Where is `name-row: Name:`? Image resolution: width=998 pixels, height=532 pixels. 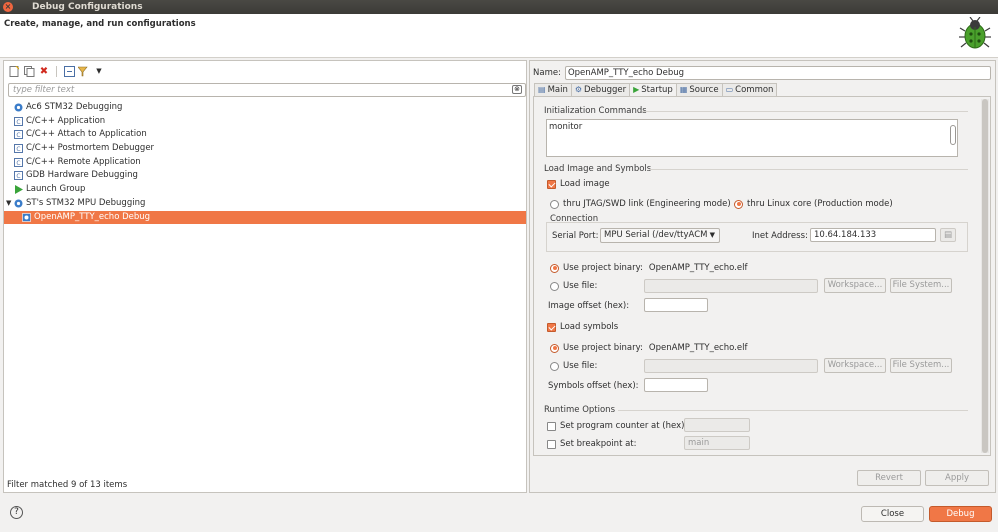
name-row: Name: is located at coordinates (762, 73).